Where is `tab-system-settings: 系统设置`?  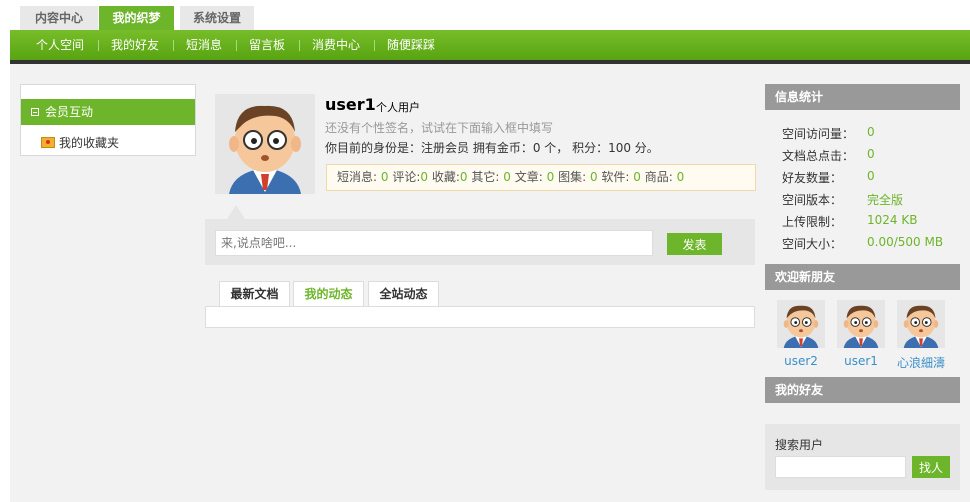
tab-system-settings: 系统设置 is located at coordinates (217, 18).